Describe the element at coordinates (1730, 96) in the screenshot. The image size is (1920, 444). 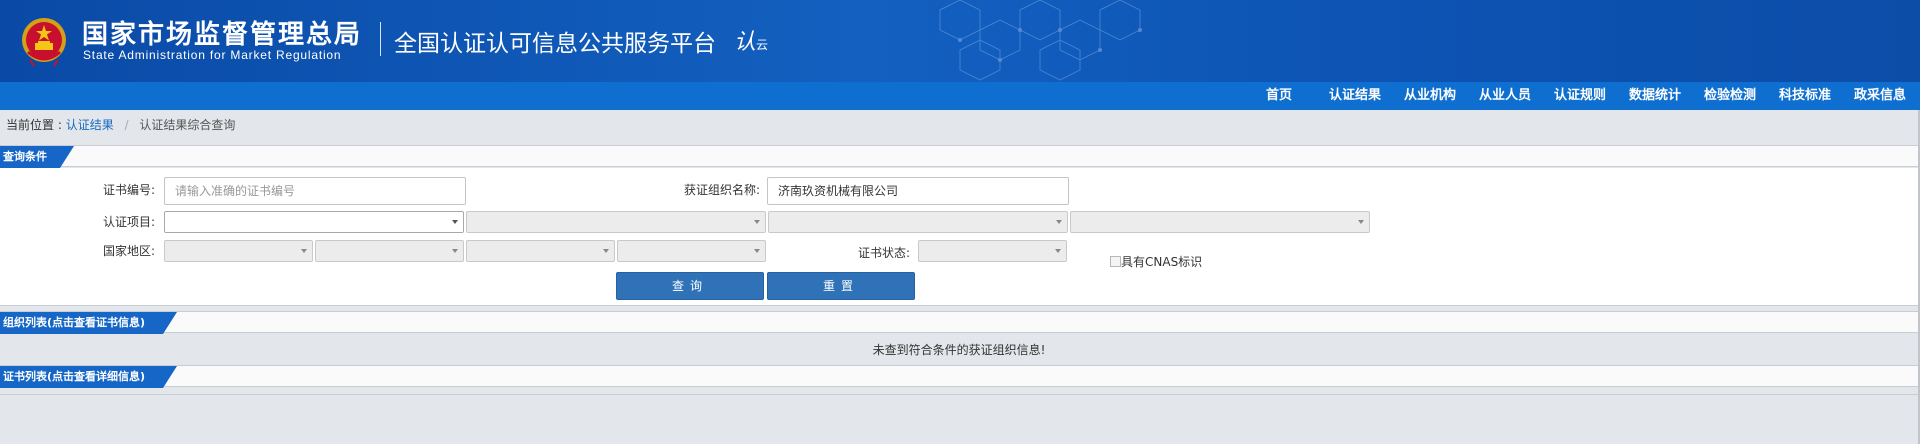
I see `nav-item-inspection: 检验检测` at that location.